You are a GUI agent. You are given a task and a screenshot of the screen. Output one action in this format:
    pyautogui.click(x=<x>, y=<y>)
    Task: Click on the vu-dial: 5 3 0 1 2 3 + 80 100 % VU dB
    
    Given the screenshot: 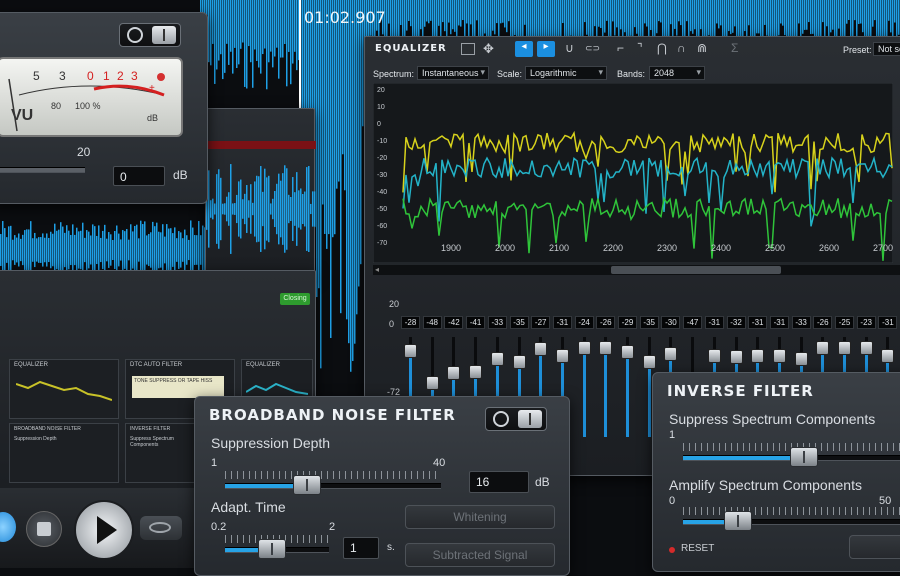 What is the action you would take?
    pyautogui.click(x=91, y=97)
    